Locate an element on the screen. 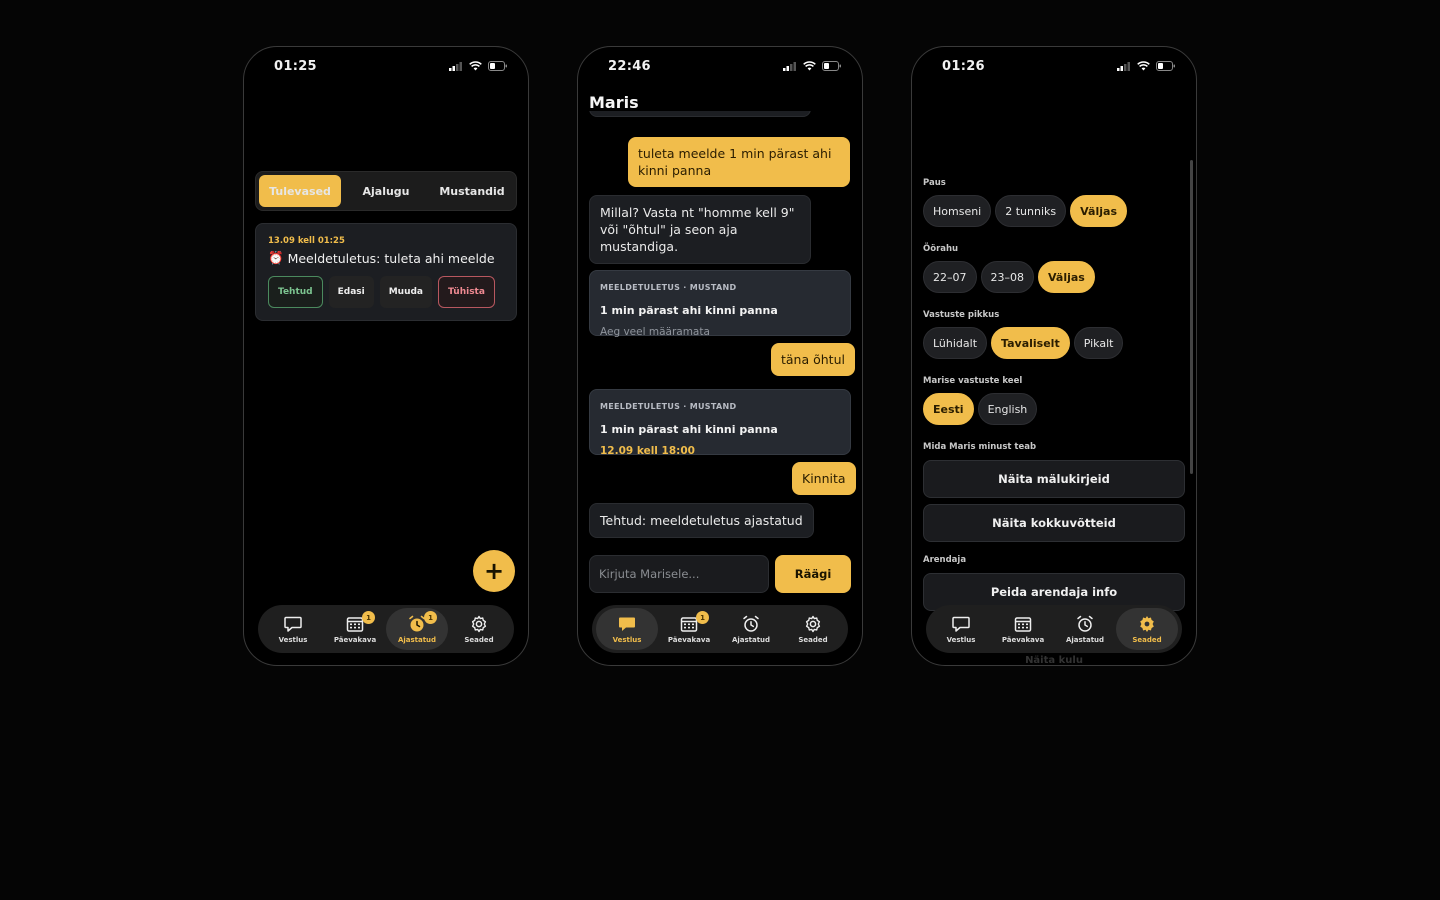  length-option-normal: Tavaliselt is located at coordinates (1030, 343).